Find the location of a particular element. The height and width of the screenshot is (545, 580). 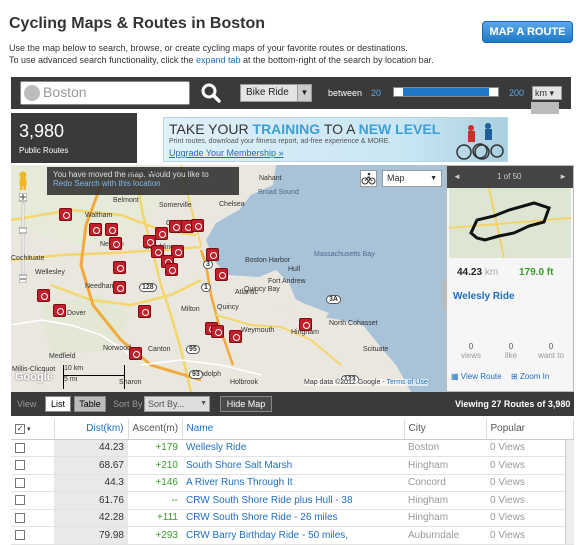

distance-slider-fill is located at coordinates (446, 92).